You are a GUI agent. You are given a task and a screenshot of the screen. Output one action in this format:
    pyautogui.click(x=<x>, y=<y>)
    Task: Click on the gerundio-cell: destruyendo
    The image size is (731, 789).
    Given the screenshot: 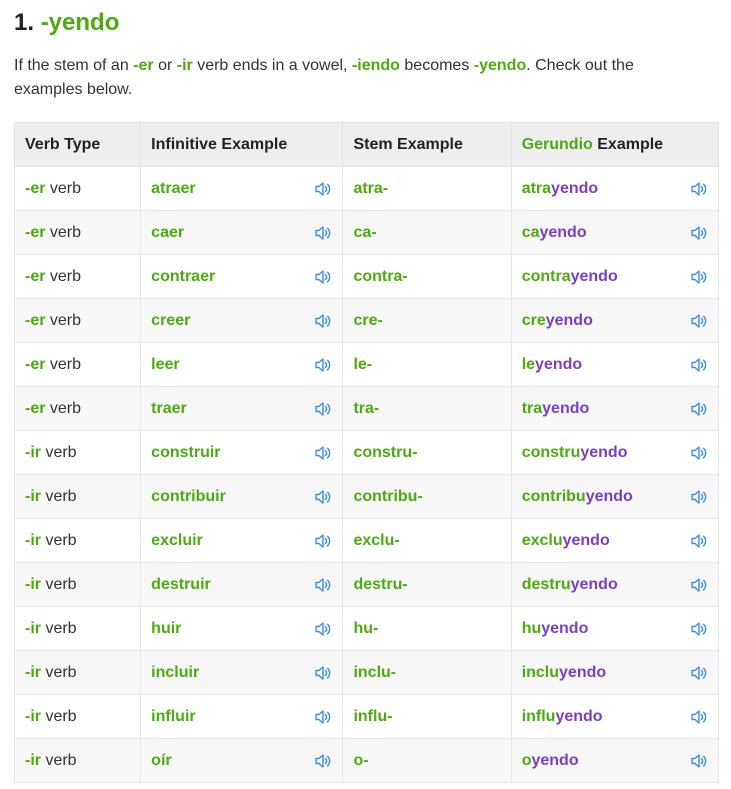 What is the action you would take?
    pyautogui.click(x=615, y=584)
    